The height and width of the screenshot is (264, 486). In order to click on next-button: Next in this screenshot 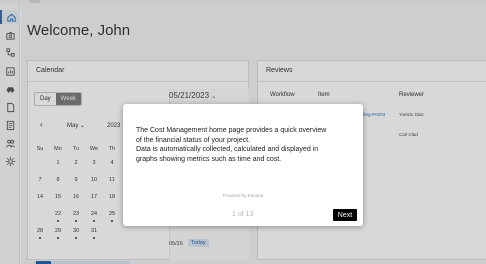, I will do `click(345, 215)`.